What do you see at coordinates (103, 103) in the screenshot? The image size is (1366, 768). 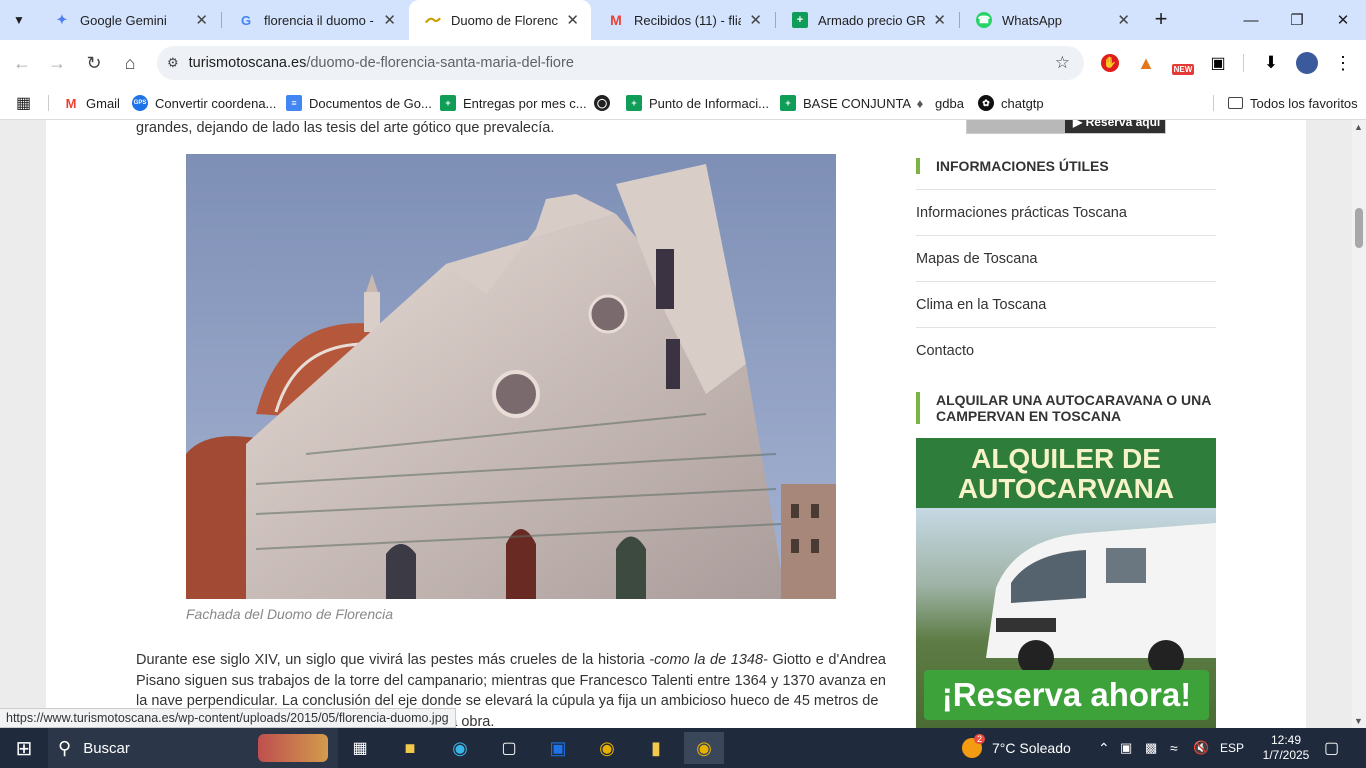 I see `bookmark-label: Gmail` at bounding box center [103, 103].